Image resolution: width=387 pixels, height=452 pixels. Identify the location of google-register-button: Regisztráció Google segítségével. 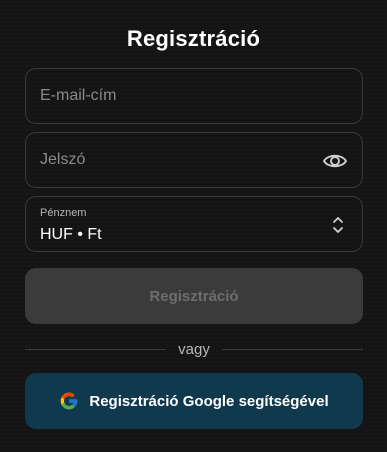
(194, 401).